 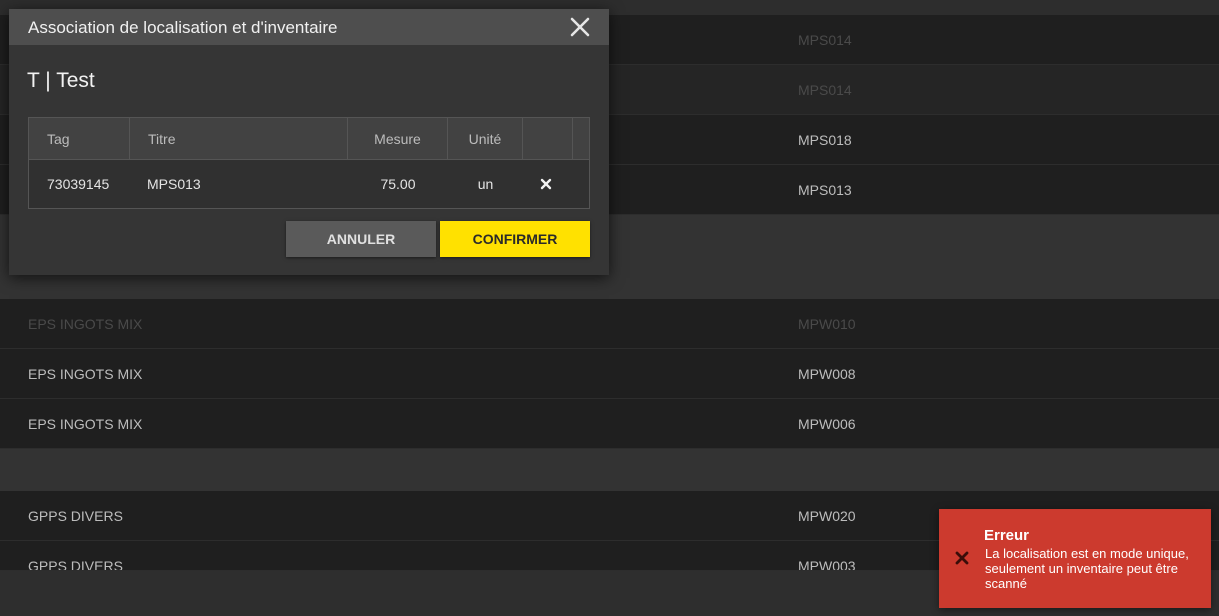 What do you see at coordinates (827, 516) in the screenshot?
I see `list-item-code: MPW020` at bounding box center [827, 516].